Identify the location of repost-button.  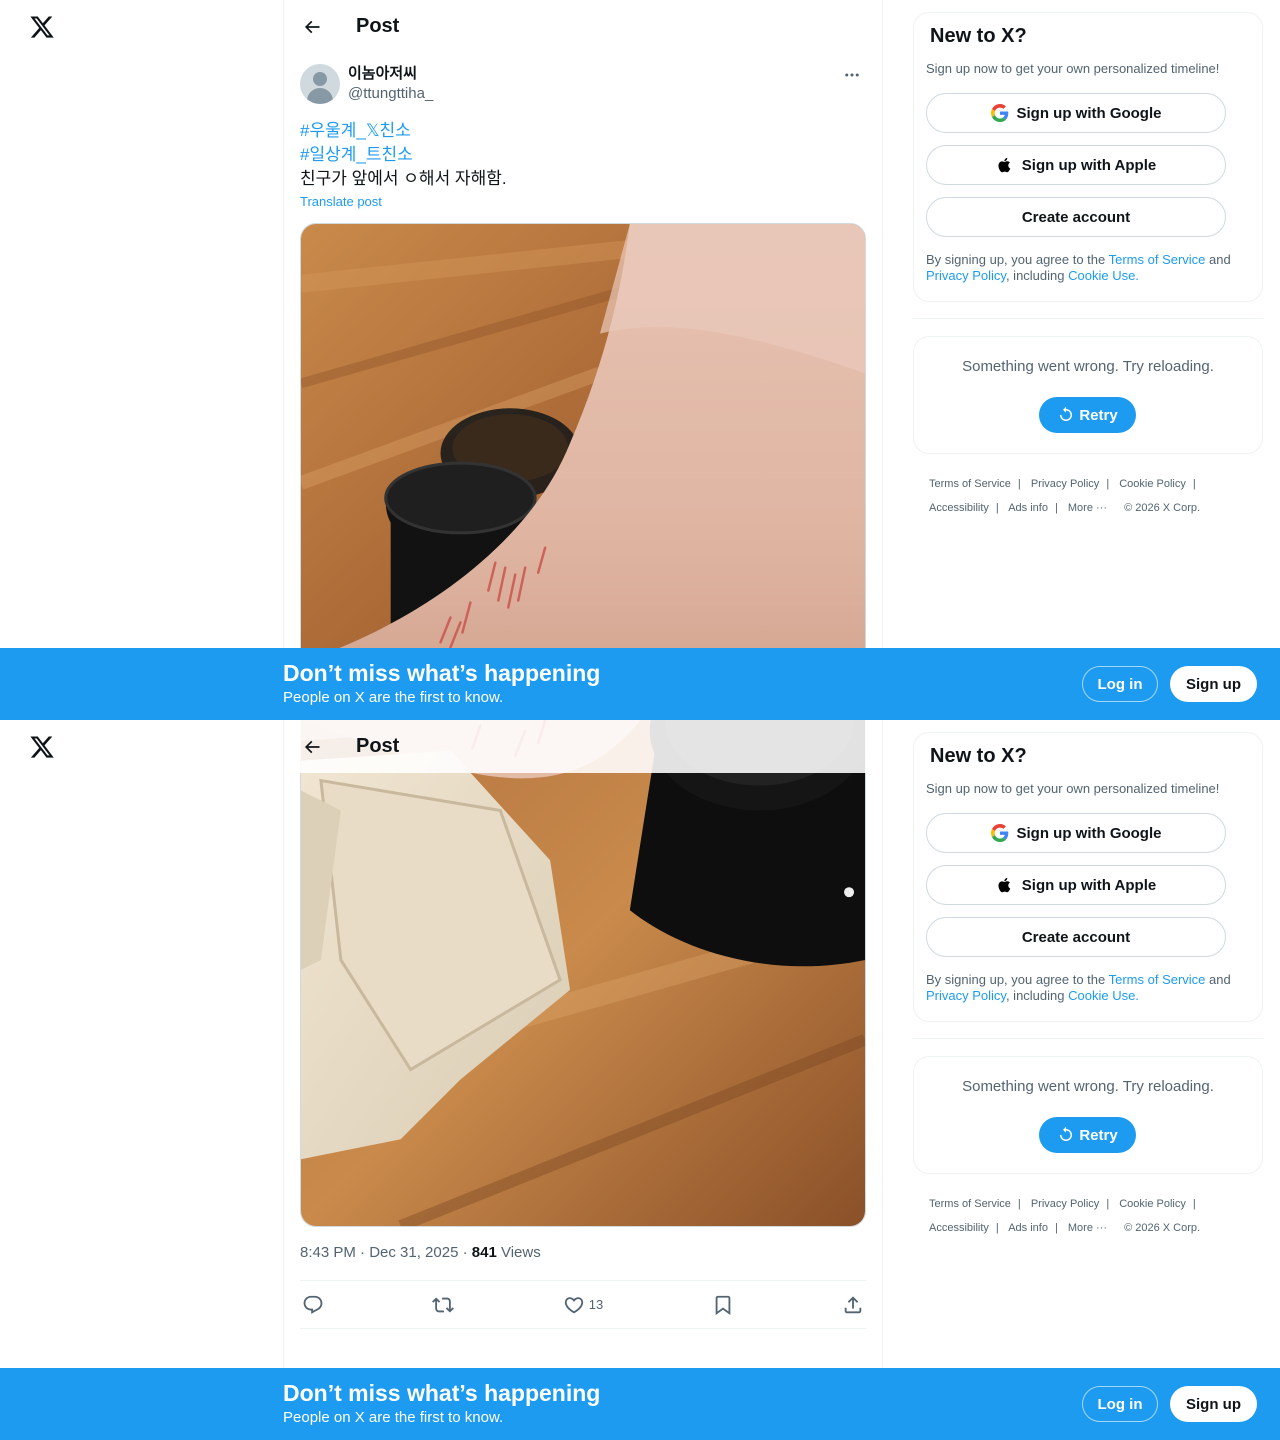
(443, 1305).